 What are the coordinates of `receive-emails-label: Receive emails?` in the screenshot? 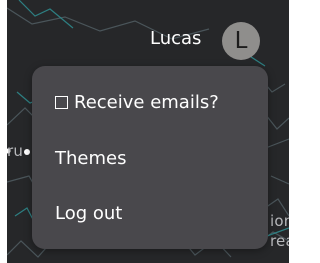 It's located at (146, 102).